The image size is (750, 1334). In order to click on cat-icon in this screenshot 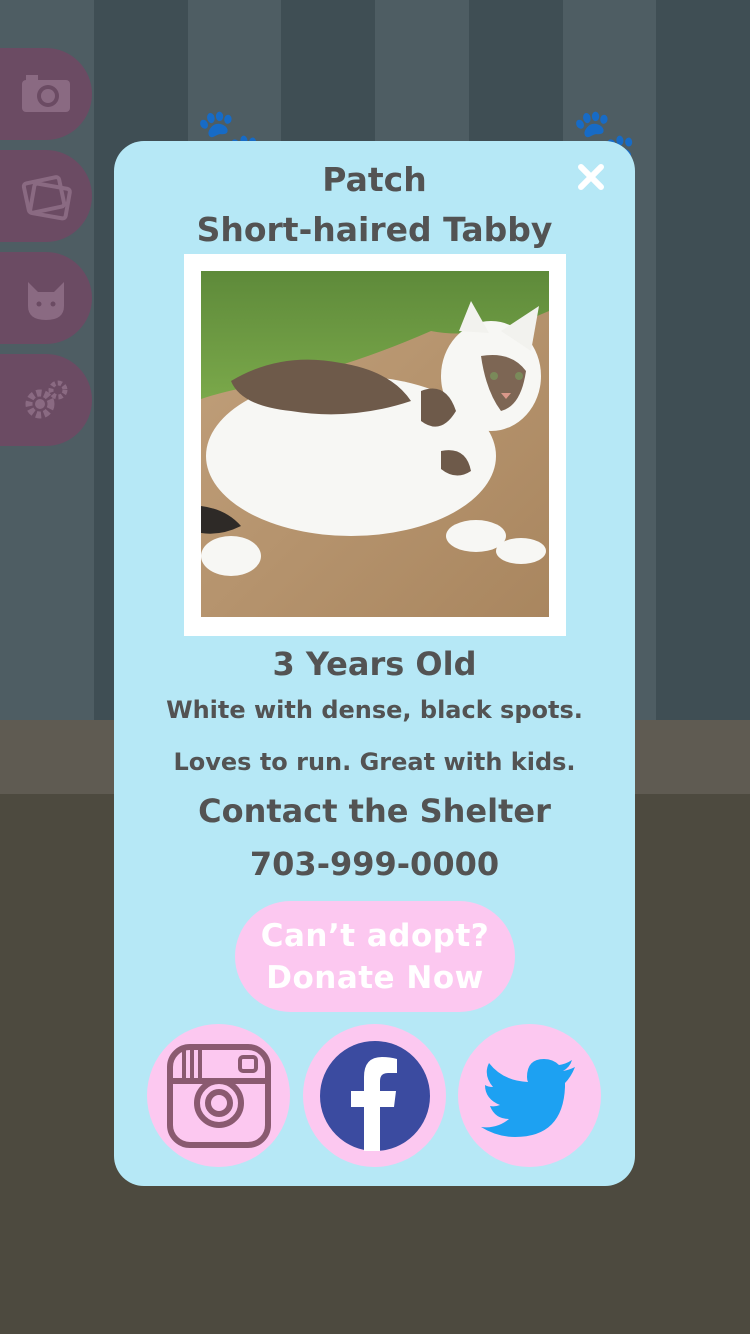, I will do `click(46, 301)`.